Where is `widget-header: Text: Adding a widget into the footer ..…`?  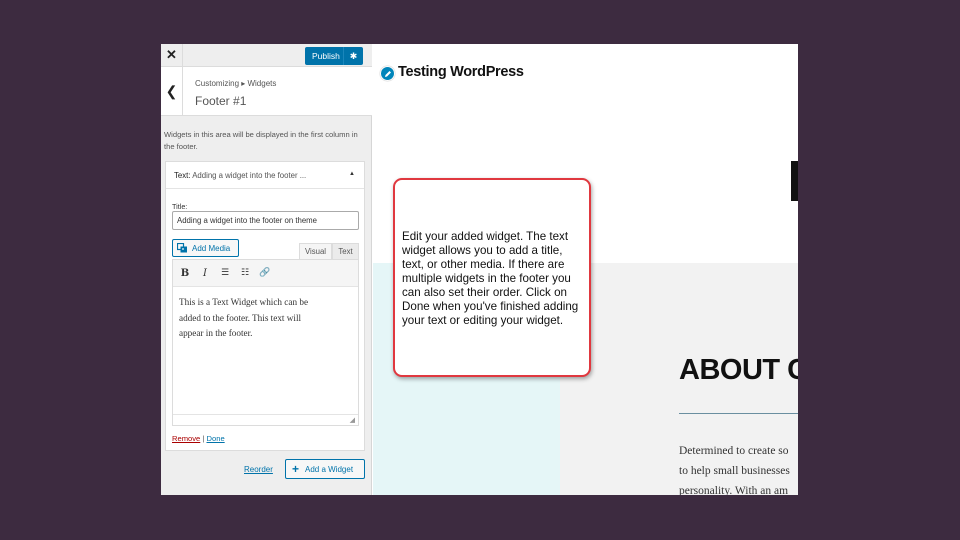 widget-header: Text: Adding a widget into the footer ..… is located at coordinates (265, 175).